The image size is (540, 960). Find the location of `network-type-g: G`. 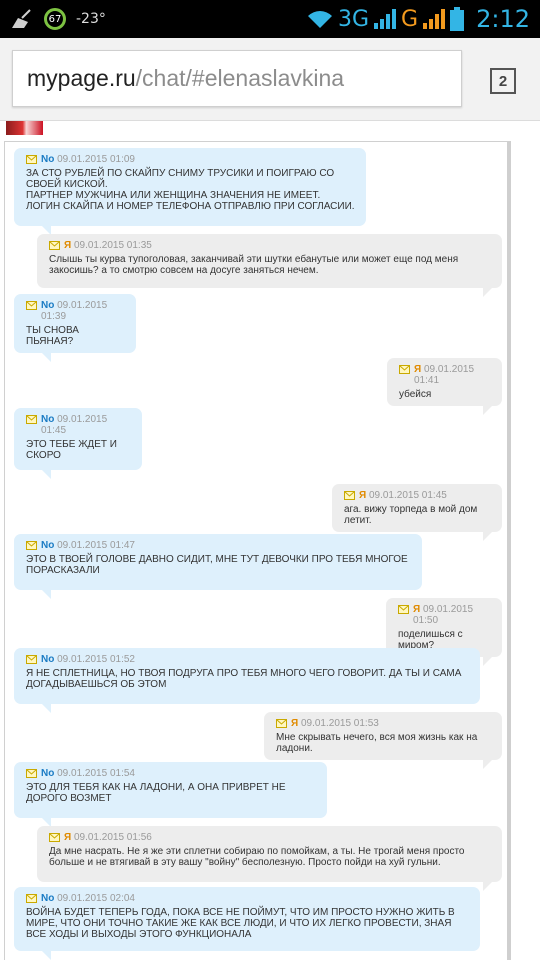

network-type-g: G is located at coordinates (410, 19).